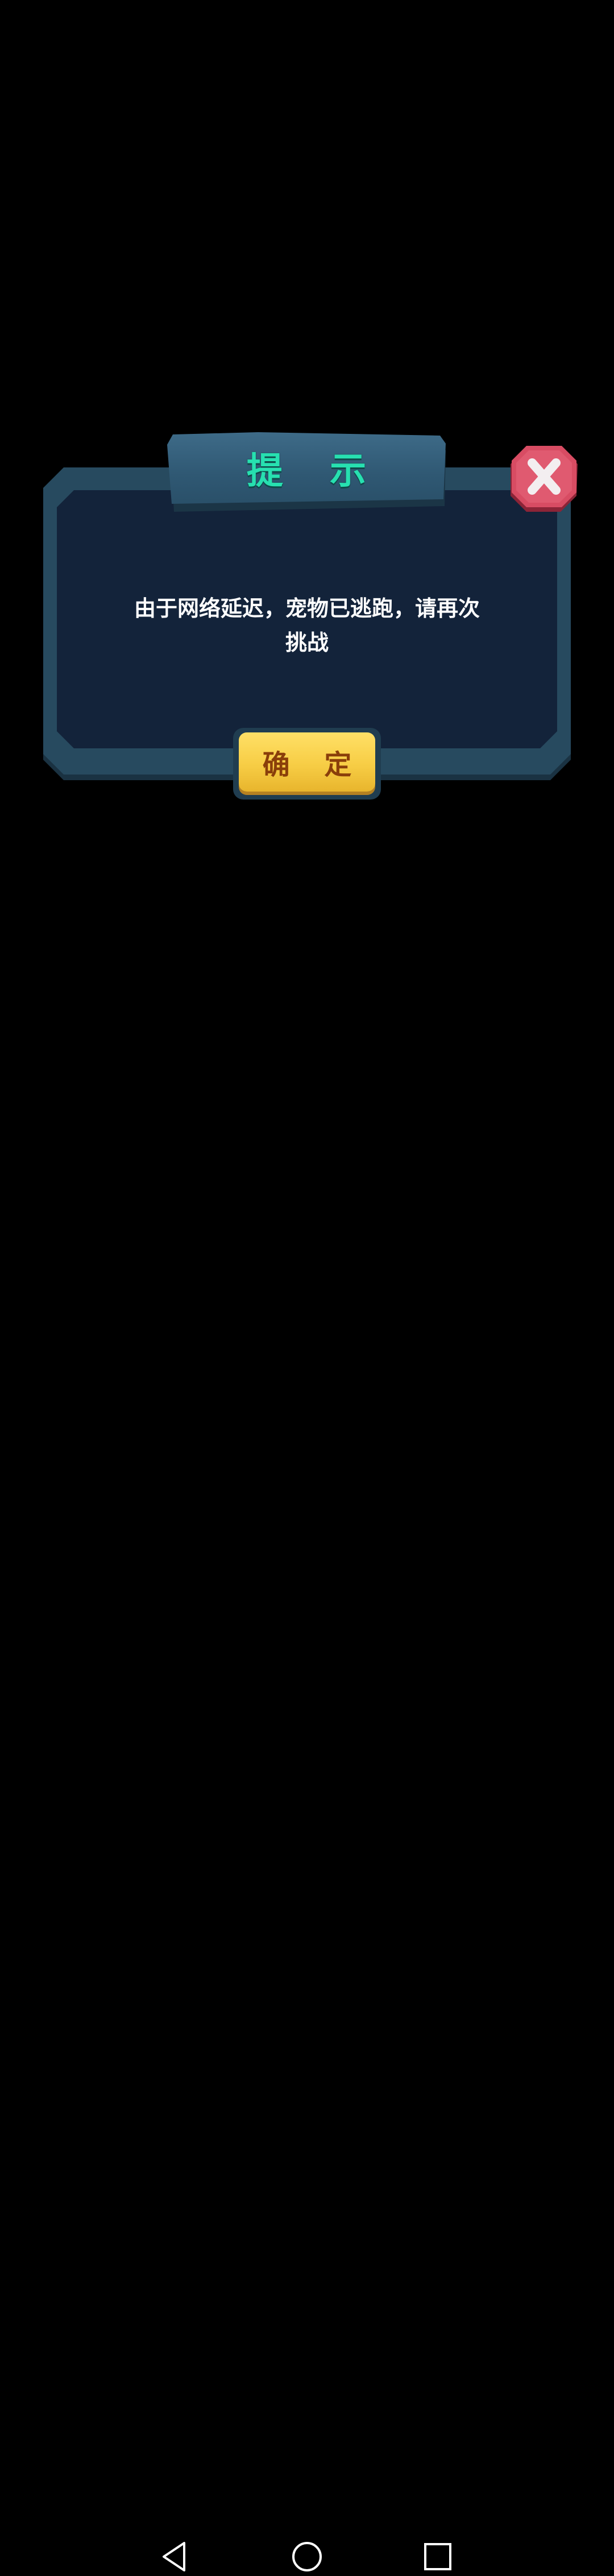  I want to click on title-plaque: 提 示, so click(306, 468).